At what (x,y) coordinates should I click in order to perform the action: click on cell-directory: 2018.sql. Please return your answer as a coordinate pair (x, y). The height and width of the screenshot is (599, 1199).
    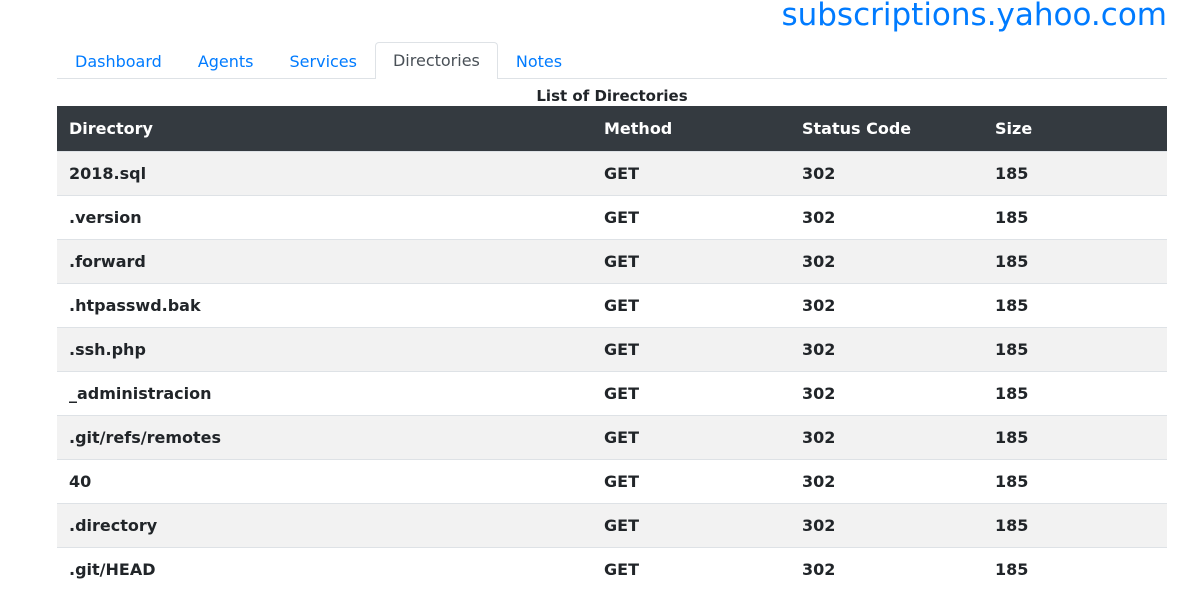
    Looking at the image, I should click on (324, 172).